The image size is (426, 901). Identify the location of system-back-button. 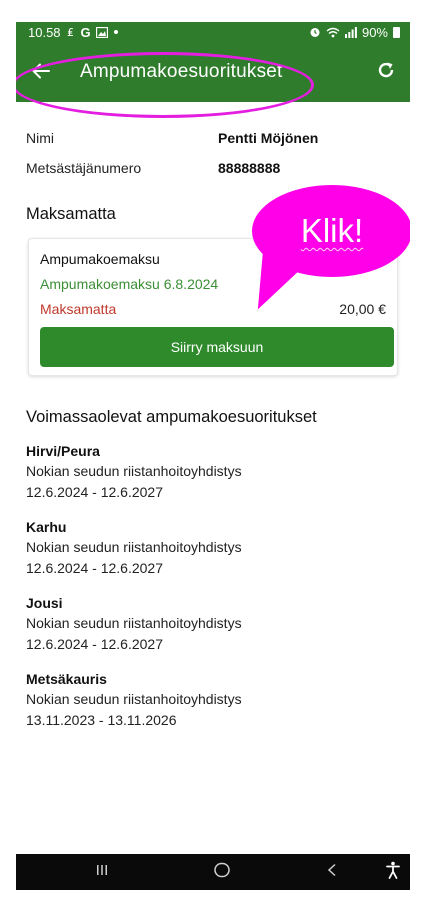
(332, 872).